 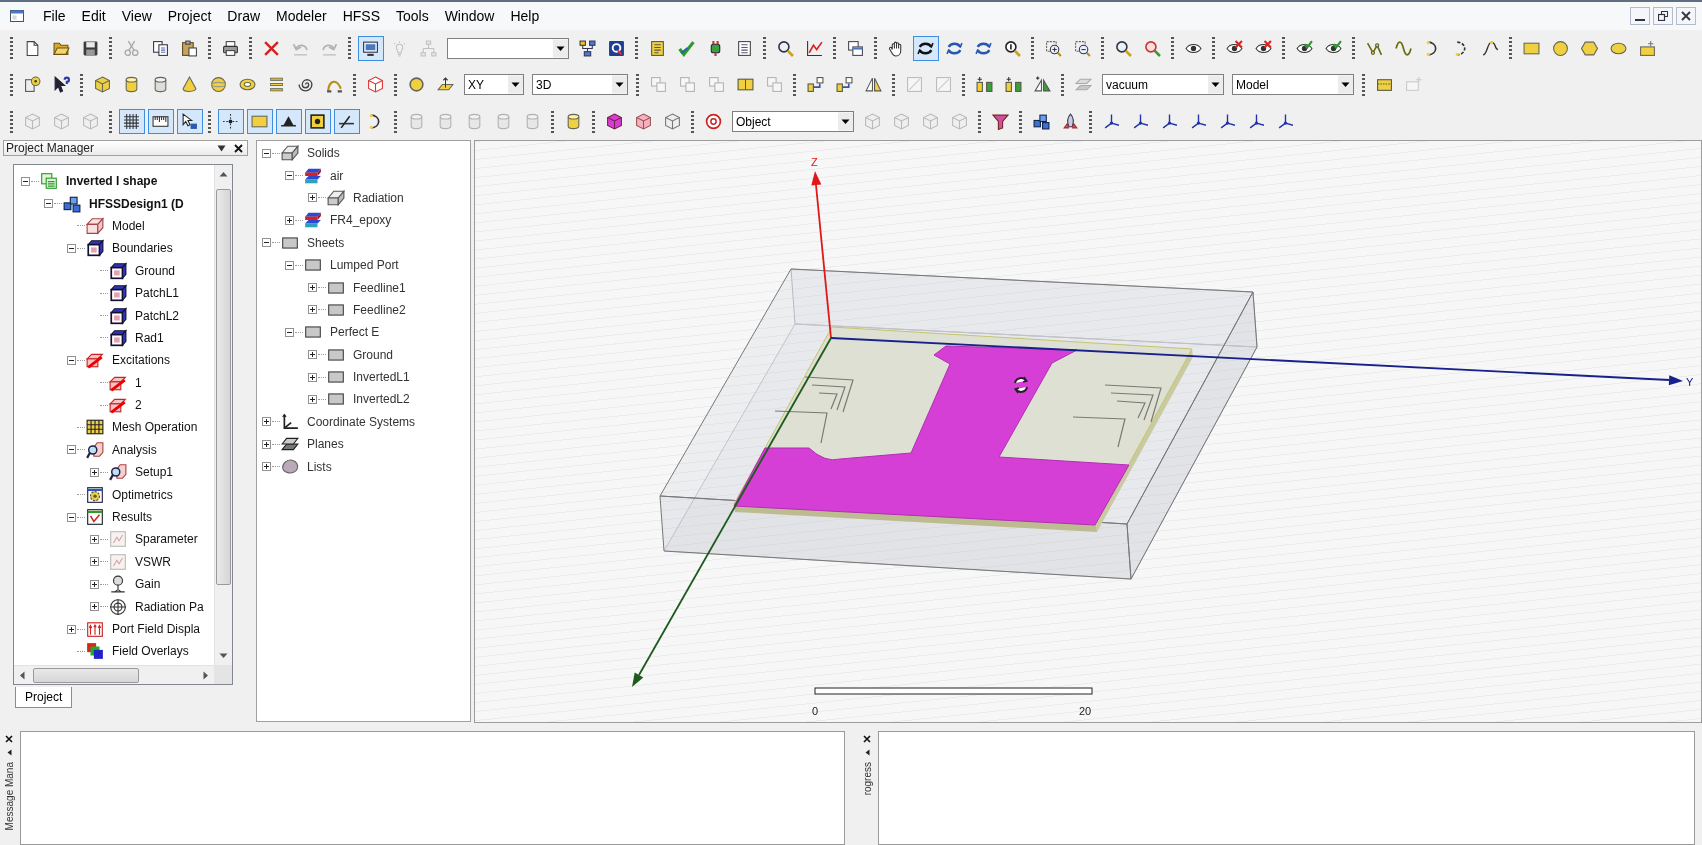 I want to click on minimize-button, so click(x=1640, y=16).